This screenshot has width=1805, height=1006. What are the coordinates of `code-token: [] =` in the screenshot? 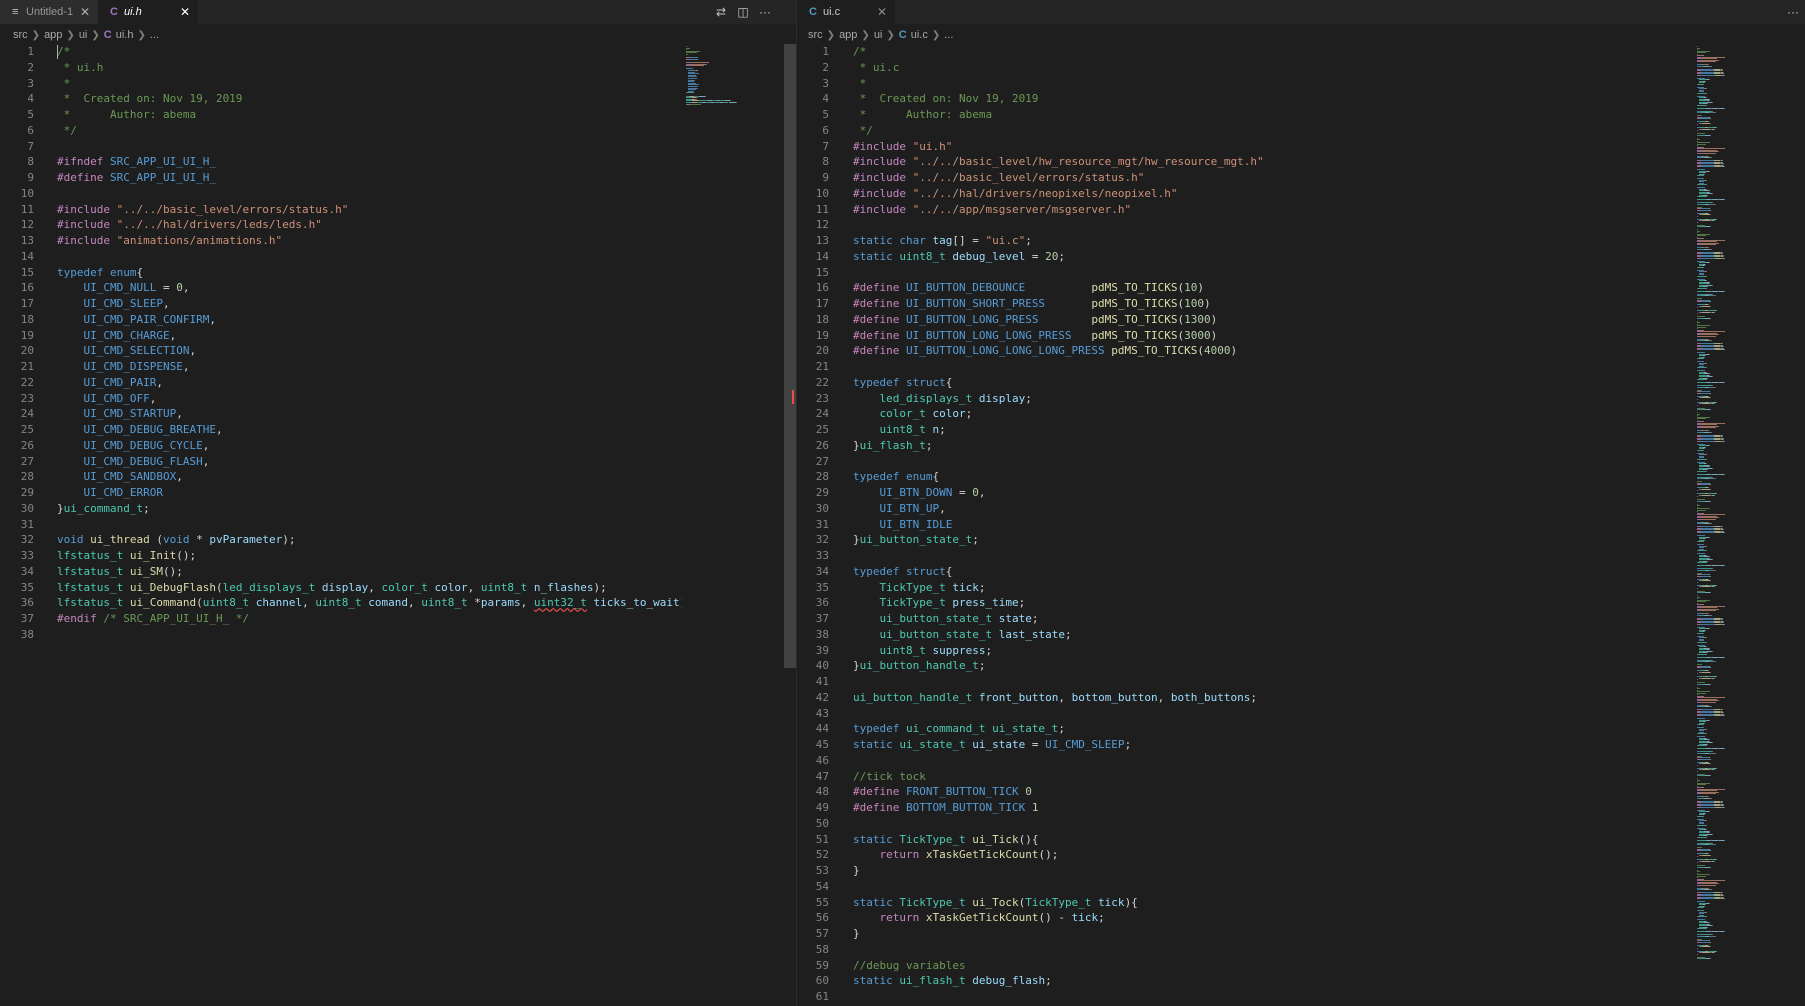 It's located at (969, 240).